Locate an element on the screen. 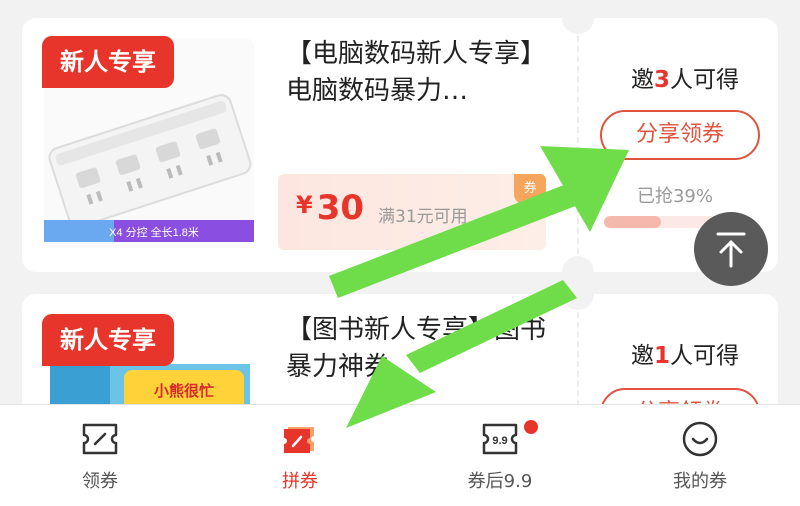  coupon-tag: 券 is located at coordinates (530, 189).